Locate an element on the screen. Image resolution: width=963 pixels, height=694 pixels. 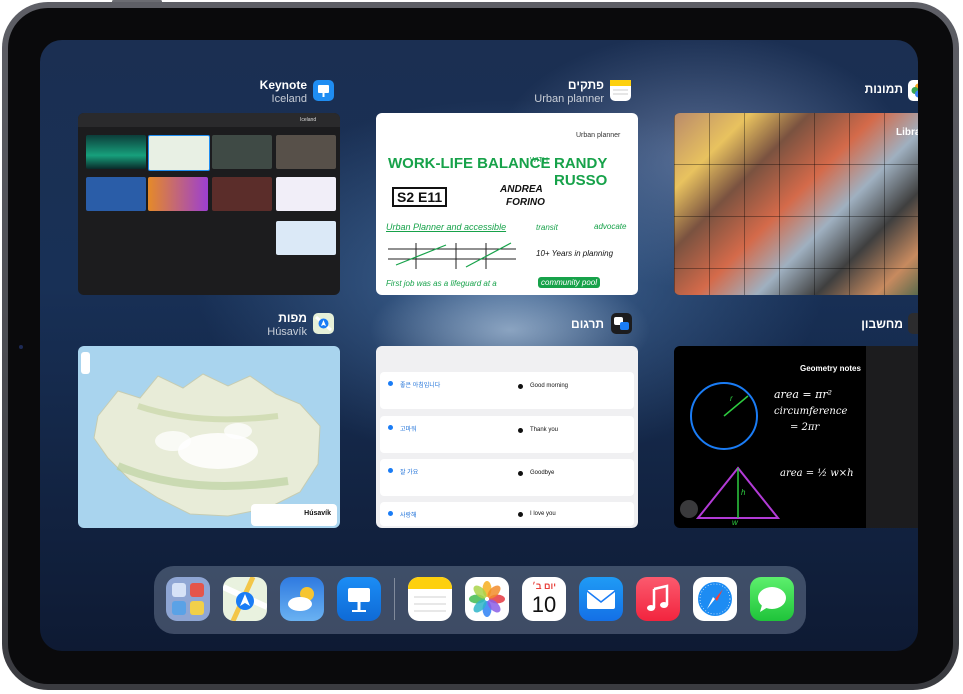
note-line-11: First job was as a lifeguard at a is located at coordinates (441, 283).